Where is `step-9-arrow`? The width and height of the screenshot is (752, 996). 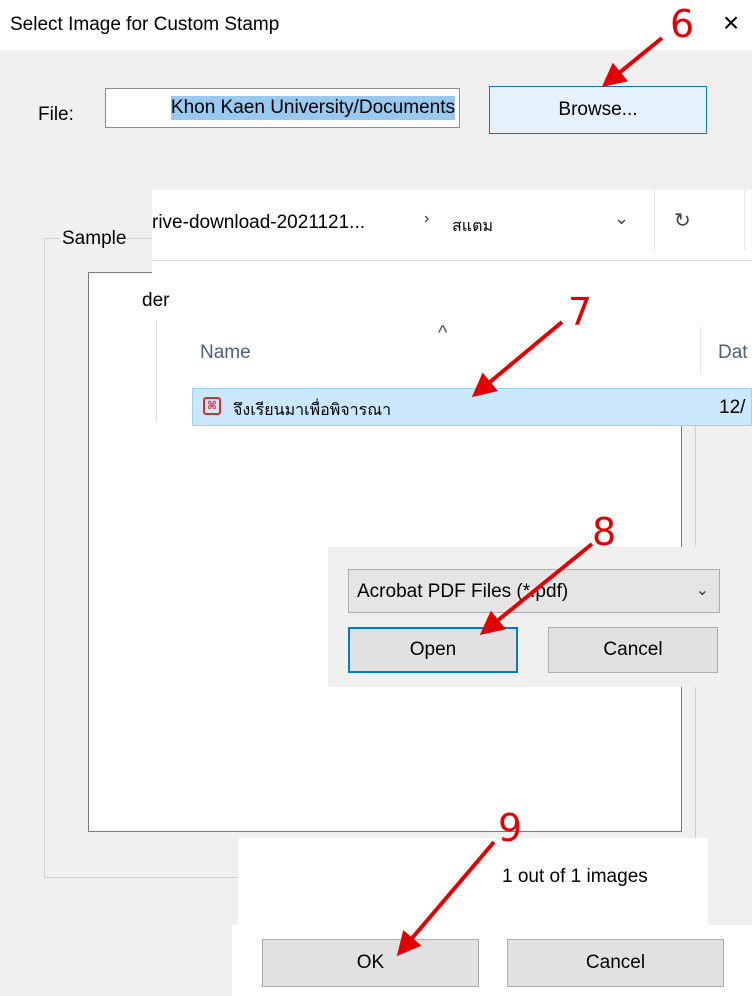
step-9-arrow is located at coordinates (446, 898).